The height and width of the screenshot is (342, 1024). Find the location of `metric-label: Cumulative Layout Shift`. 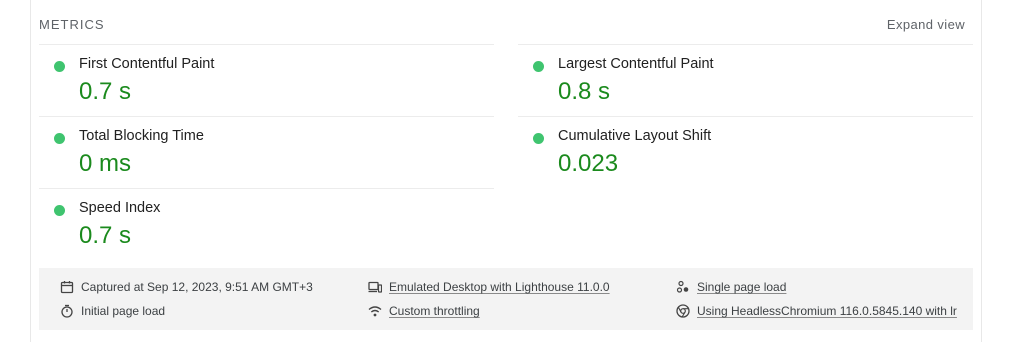

metric-label: Cumulative Layout Shift is located at coordinates (635, 136).